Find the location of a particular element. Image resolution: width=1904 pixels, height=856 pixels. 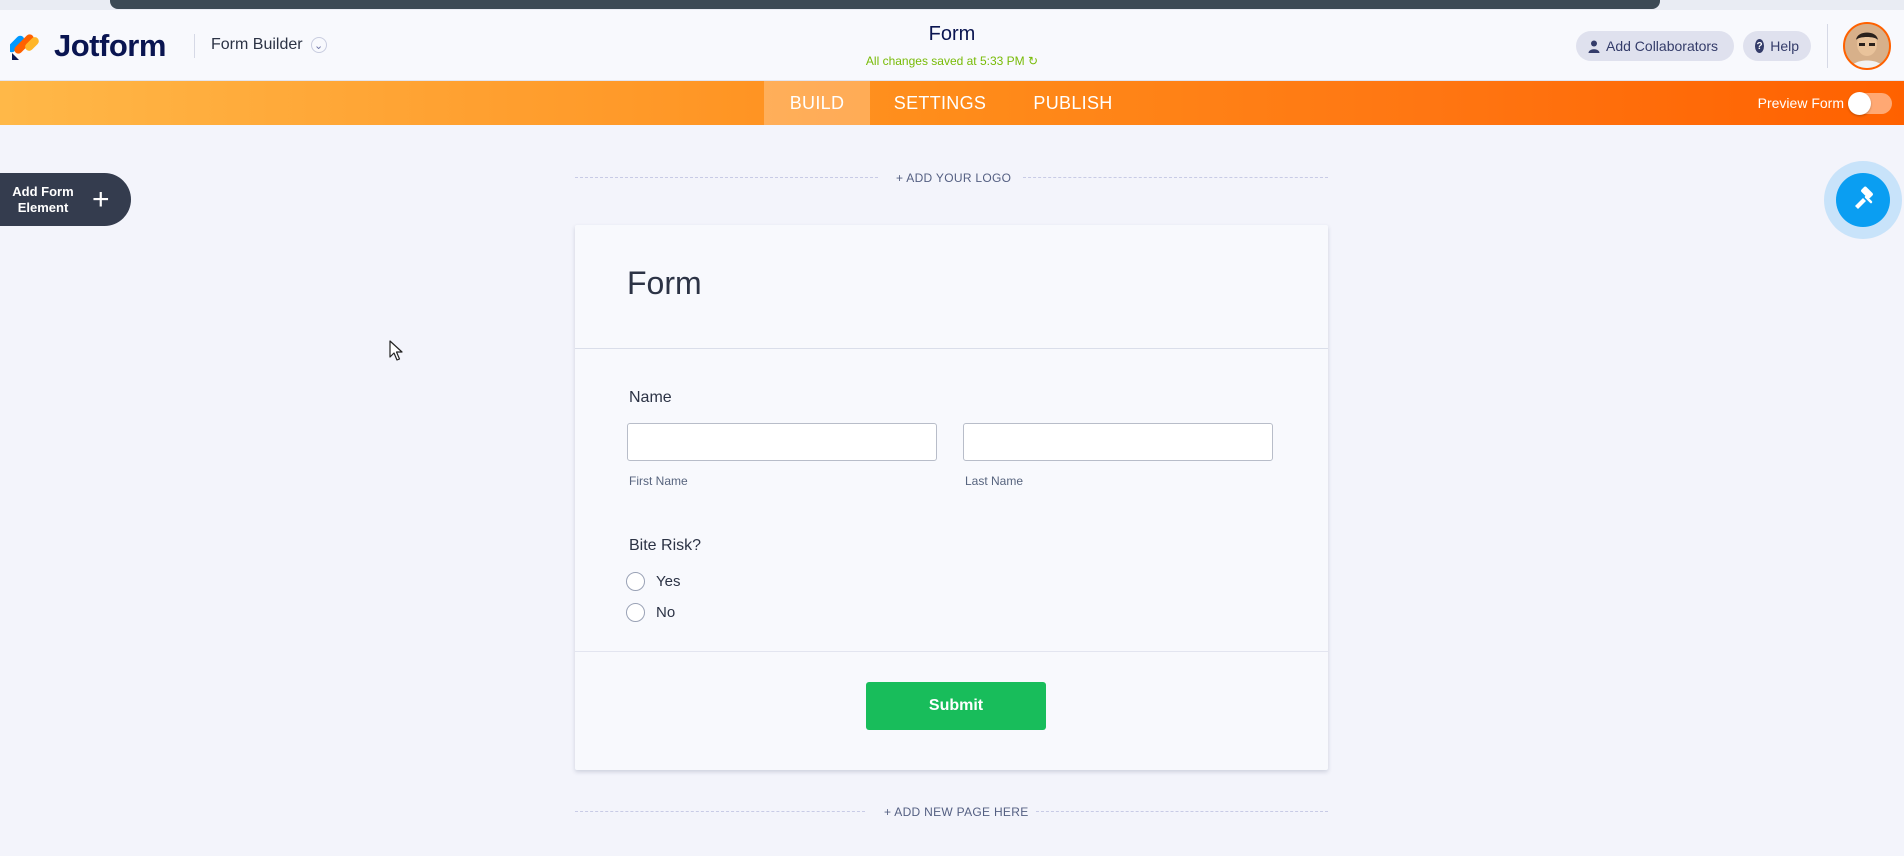

radio-yes is located at coordinates (635, 581).